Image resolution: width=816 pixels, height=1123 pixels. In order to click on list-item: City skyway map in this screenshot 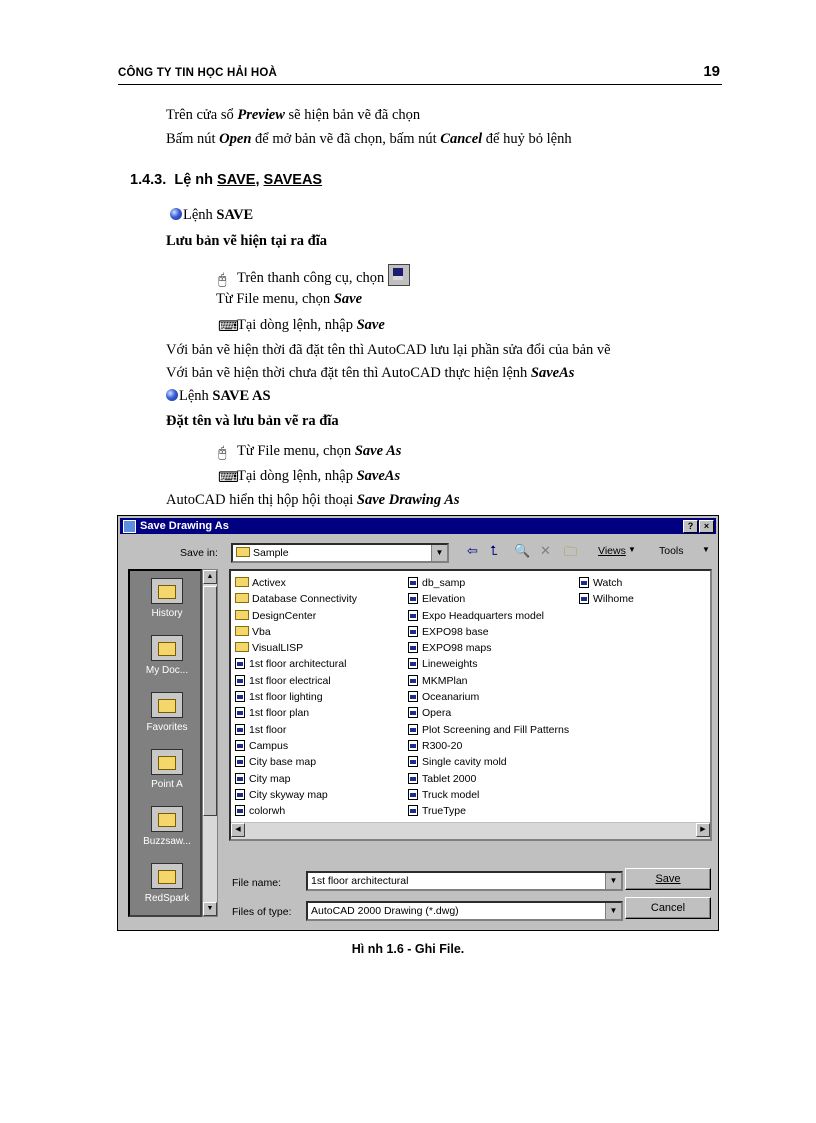, I will do `click(296, 795)`.